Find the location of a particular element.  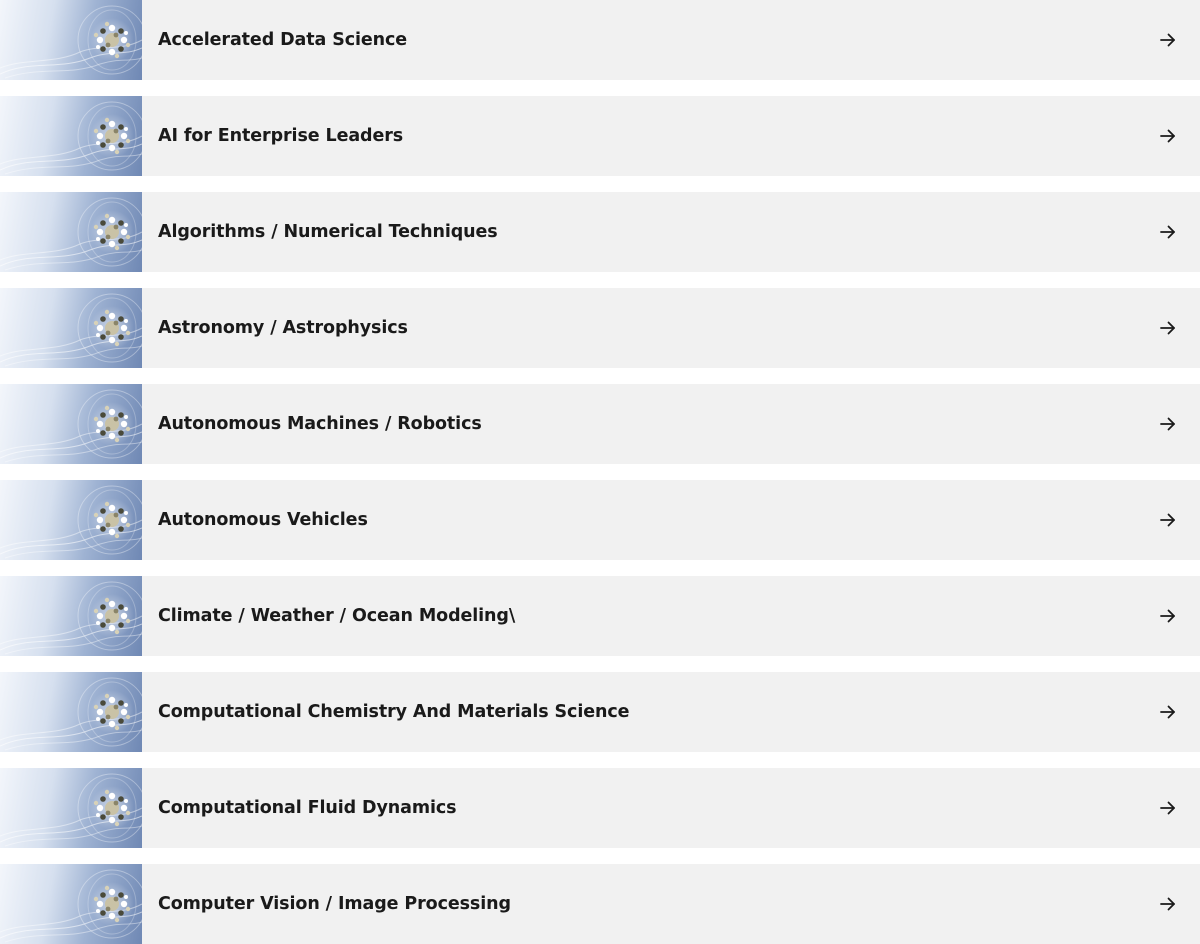

topic-row: Algorithms / Numerical Techniques is located at coordinates (600, 232).